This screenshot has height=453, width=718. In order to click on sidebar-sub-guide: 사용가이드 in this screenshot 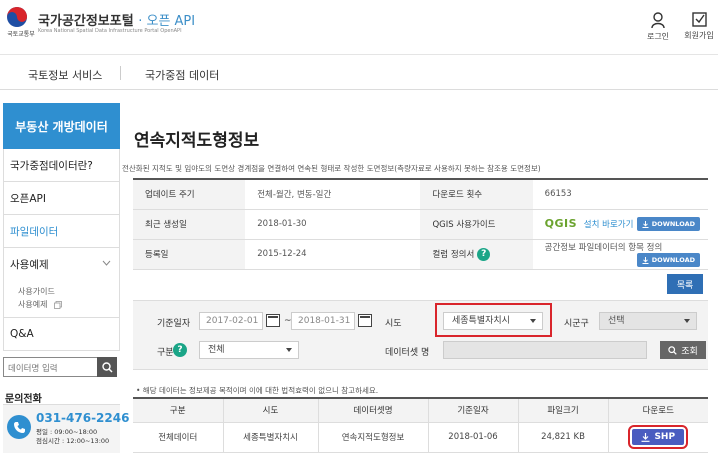, I will do `click(68, 291)`.